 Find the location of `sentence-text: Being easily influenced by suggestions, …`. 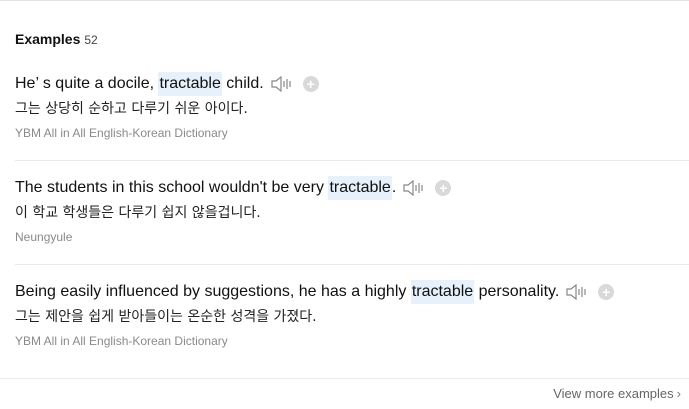

sentence-text: Being easily influenced by suggestions, … is located at coordinates (213, 291).